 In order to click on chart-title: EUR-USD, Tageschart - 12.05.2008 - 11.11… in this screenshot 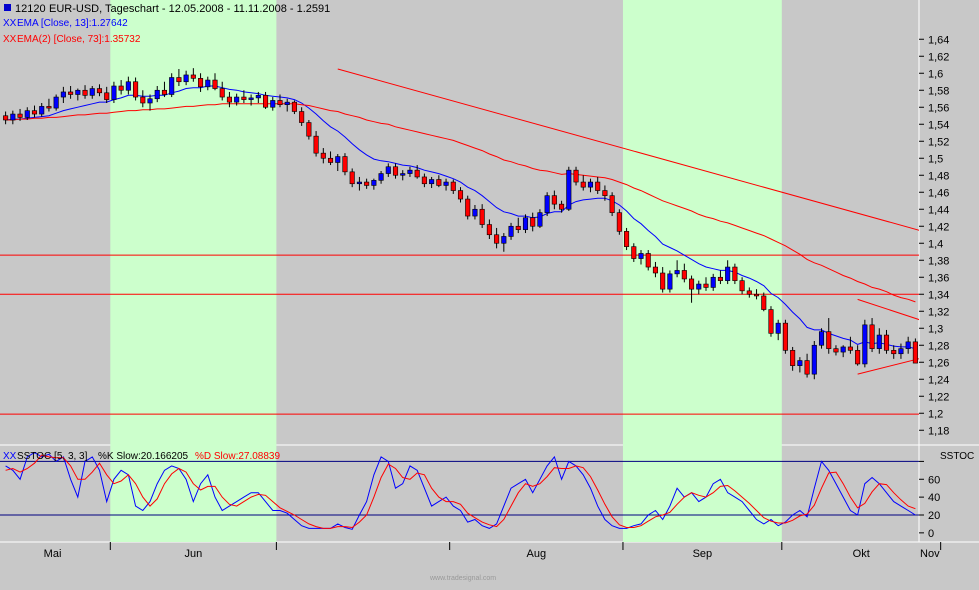, I will do `click(189, 9)`.